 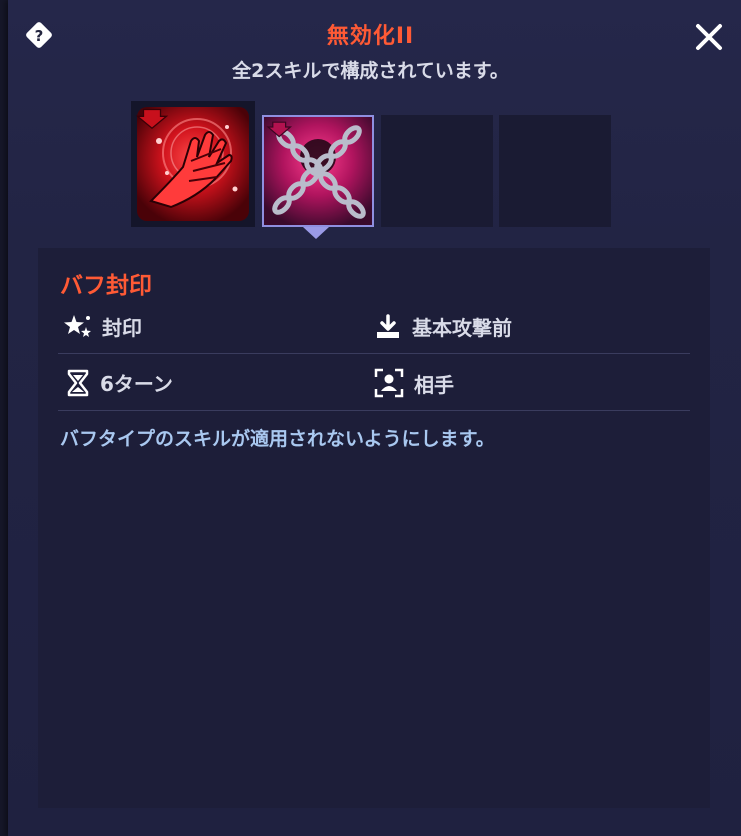 I want to click on selection-pointer, so click(x=316, y=233).